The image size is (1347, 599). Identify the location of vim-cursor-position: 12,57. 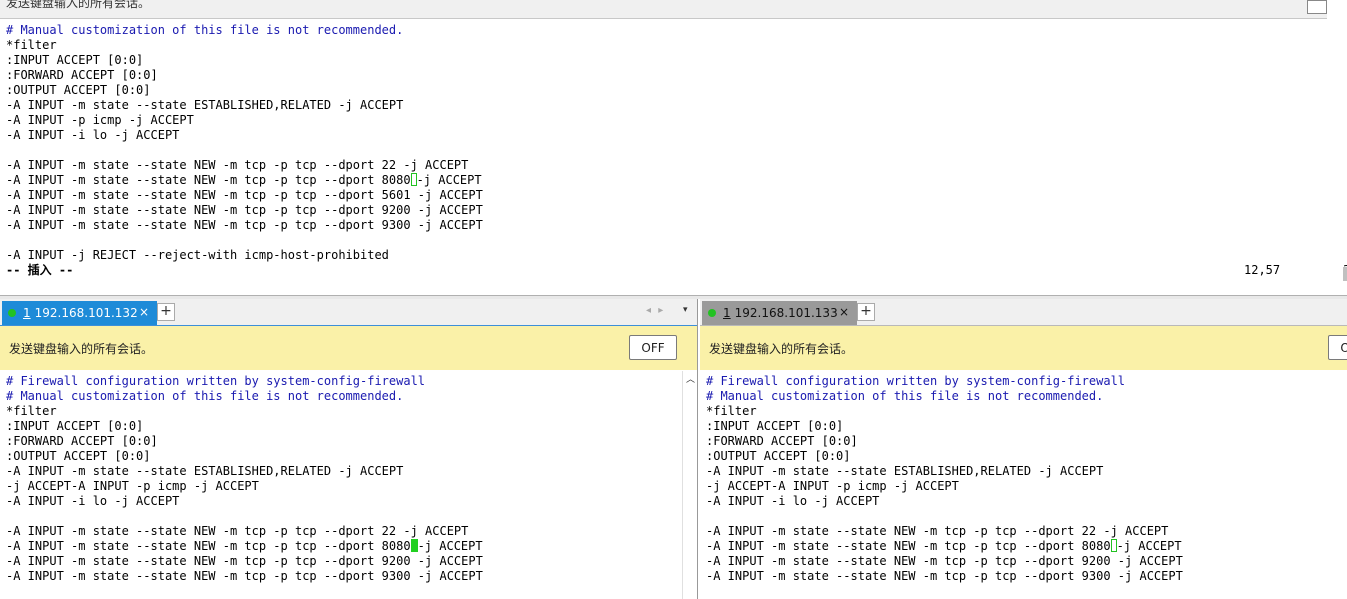
(1262, 270).